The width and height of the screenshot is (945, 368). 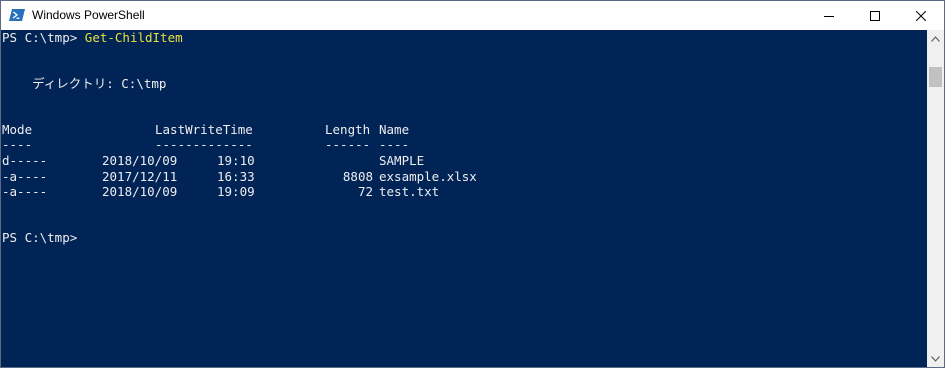 I want to click on row-date: 2017/12/11, so click(x=140, y=176).